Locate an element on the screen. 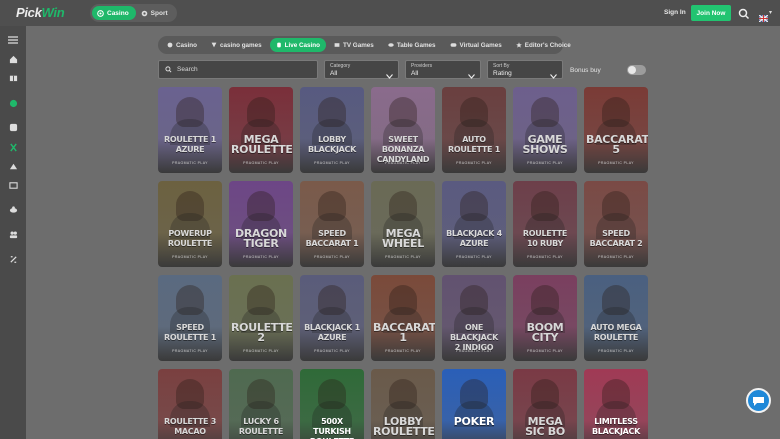  tab-casino-games: casino games is located at coordinates (236, 45).